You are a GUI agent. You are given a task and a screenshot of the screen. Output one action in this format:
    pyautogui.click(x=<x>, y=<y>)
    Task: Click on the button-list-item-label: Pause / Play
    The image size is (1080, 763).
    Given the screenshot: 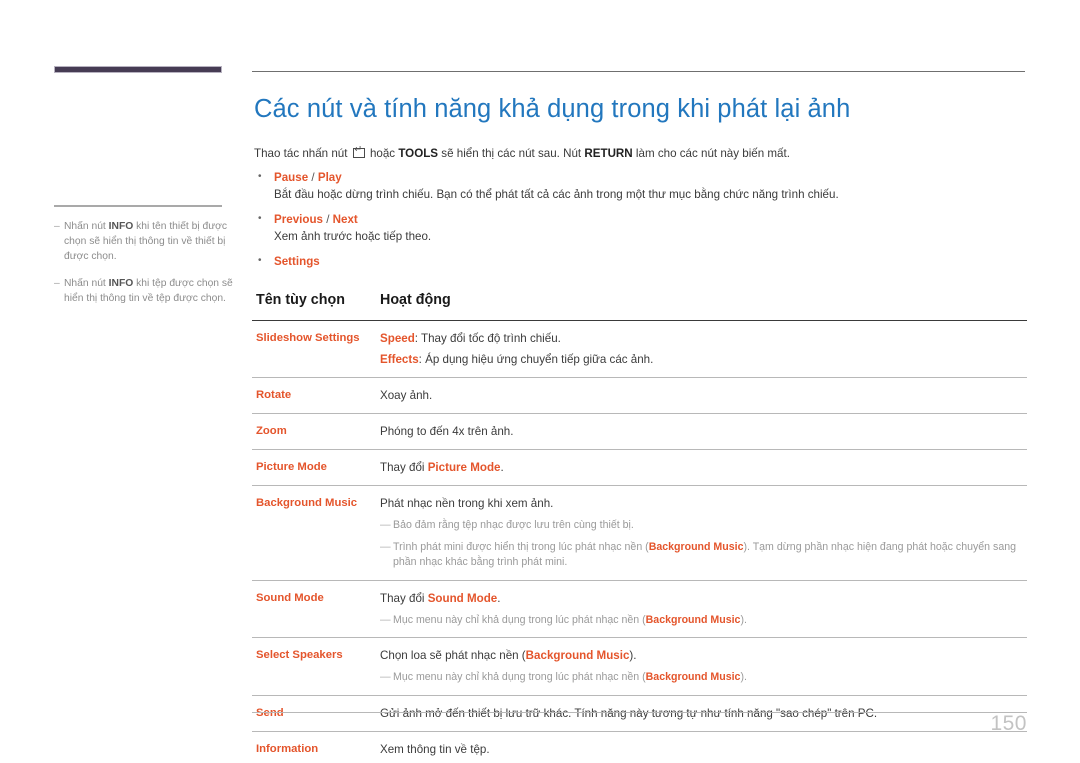 What is the action you would take?
    pyautogui.click(x=641, y=177)
    